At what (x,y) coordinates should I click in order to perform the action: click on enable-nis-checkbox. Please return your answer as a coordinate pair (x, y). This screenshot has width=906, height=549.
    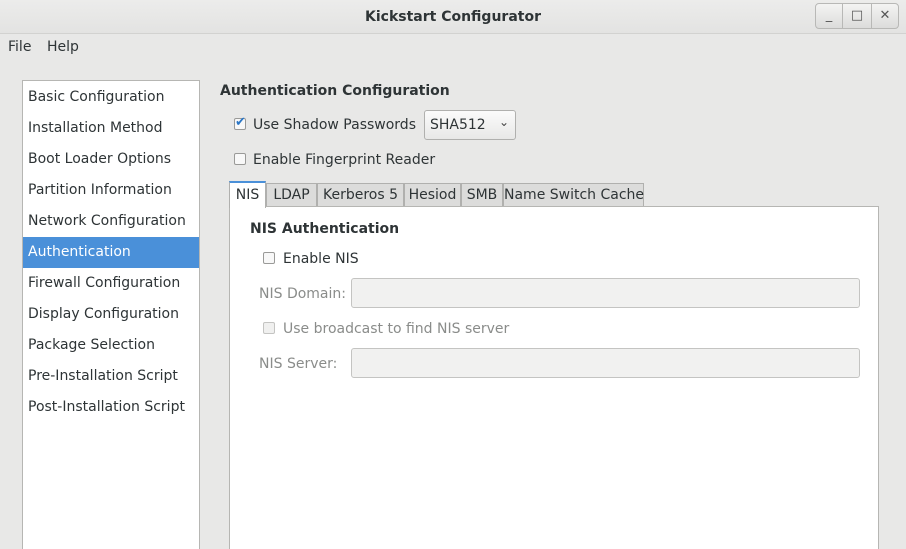
    Looking at the image, I should click on (269, 258).